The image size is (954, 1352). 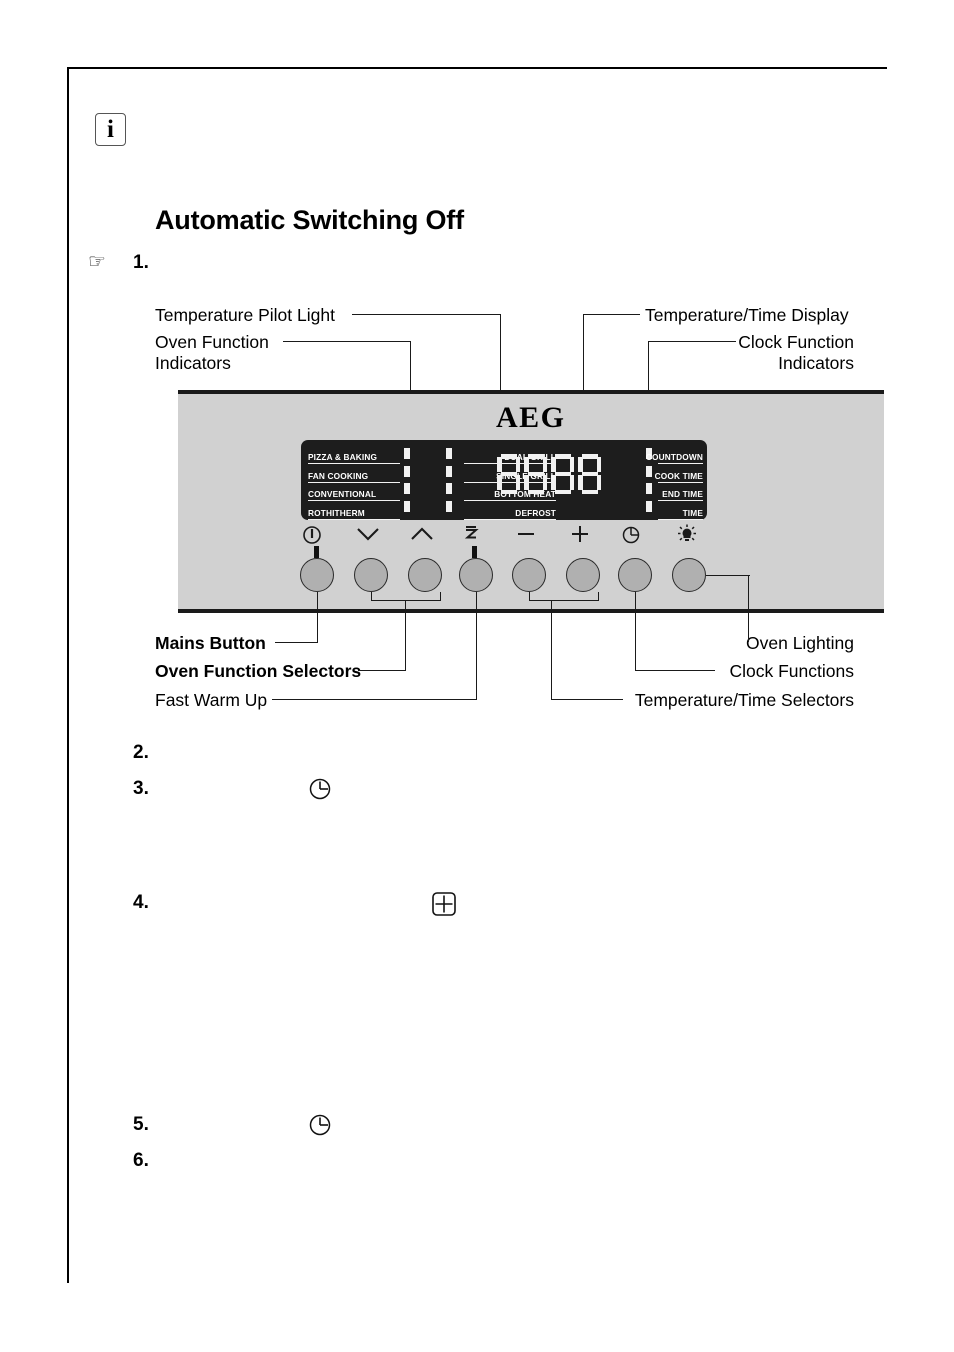 What do you see at coordinates (599, 596) in the screenshot?
I see `leader-temp-selectors-bracket-right` at bounding box center [599, 596].